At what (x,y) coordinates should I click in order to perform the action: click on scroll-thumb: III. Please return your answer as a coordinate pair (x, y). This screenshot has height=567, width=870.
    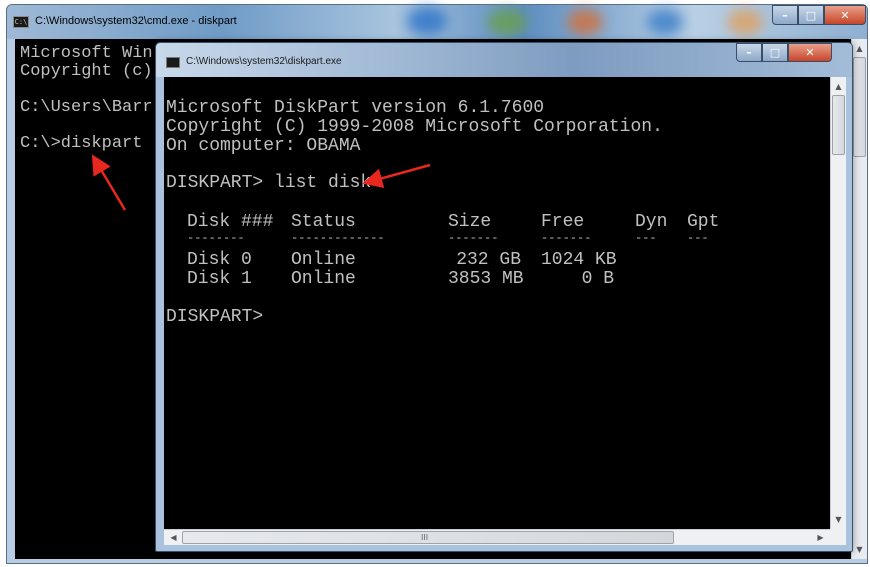
    Looking at the image, I should click on (428, 537).